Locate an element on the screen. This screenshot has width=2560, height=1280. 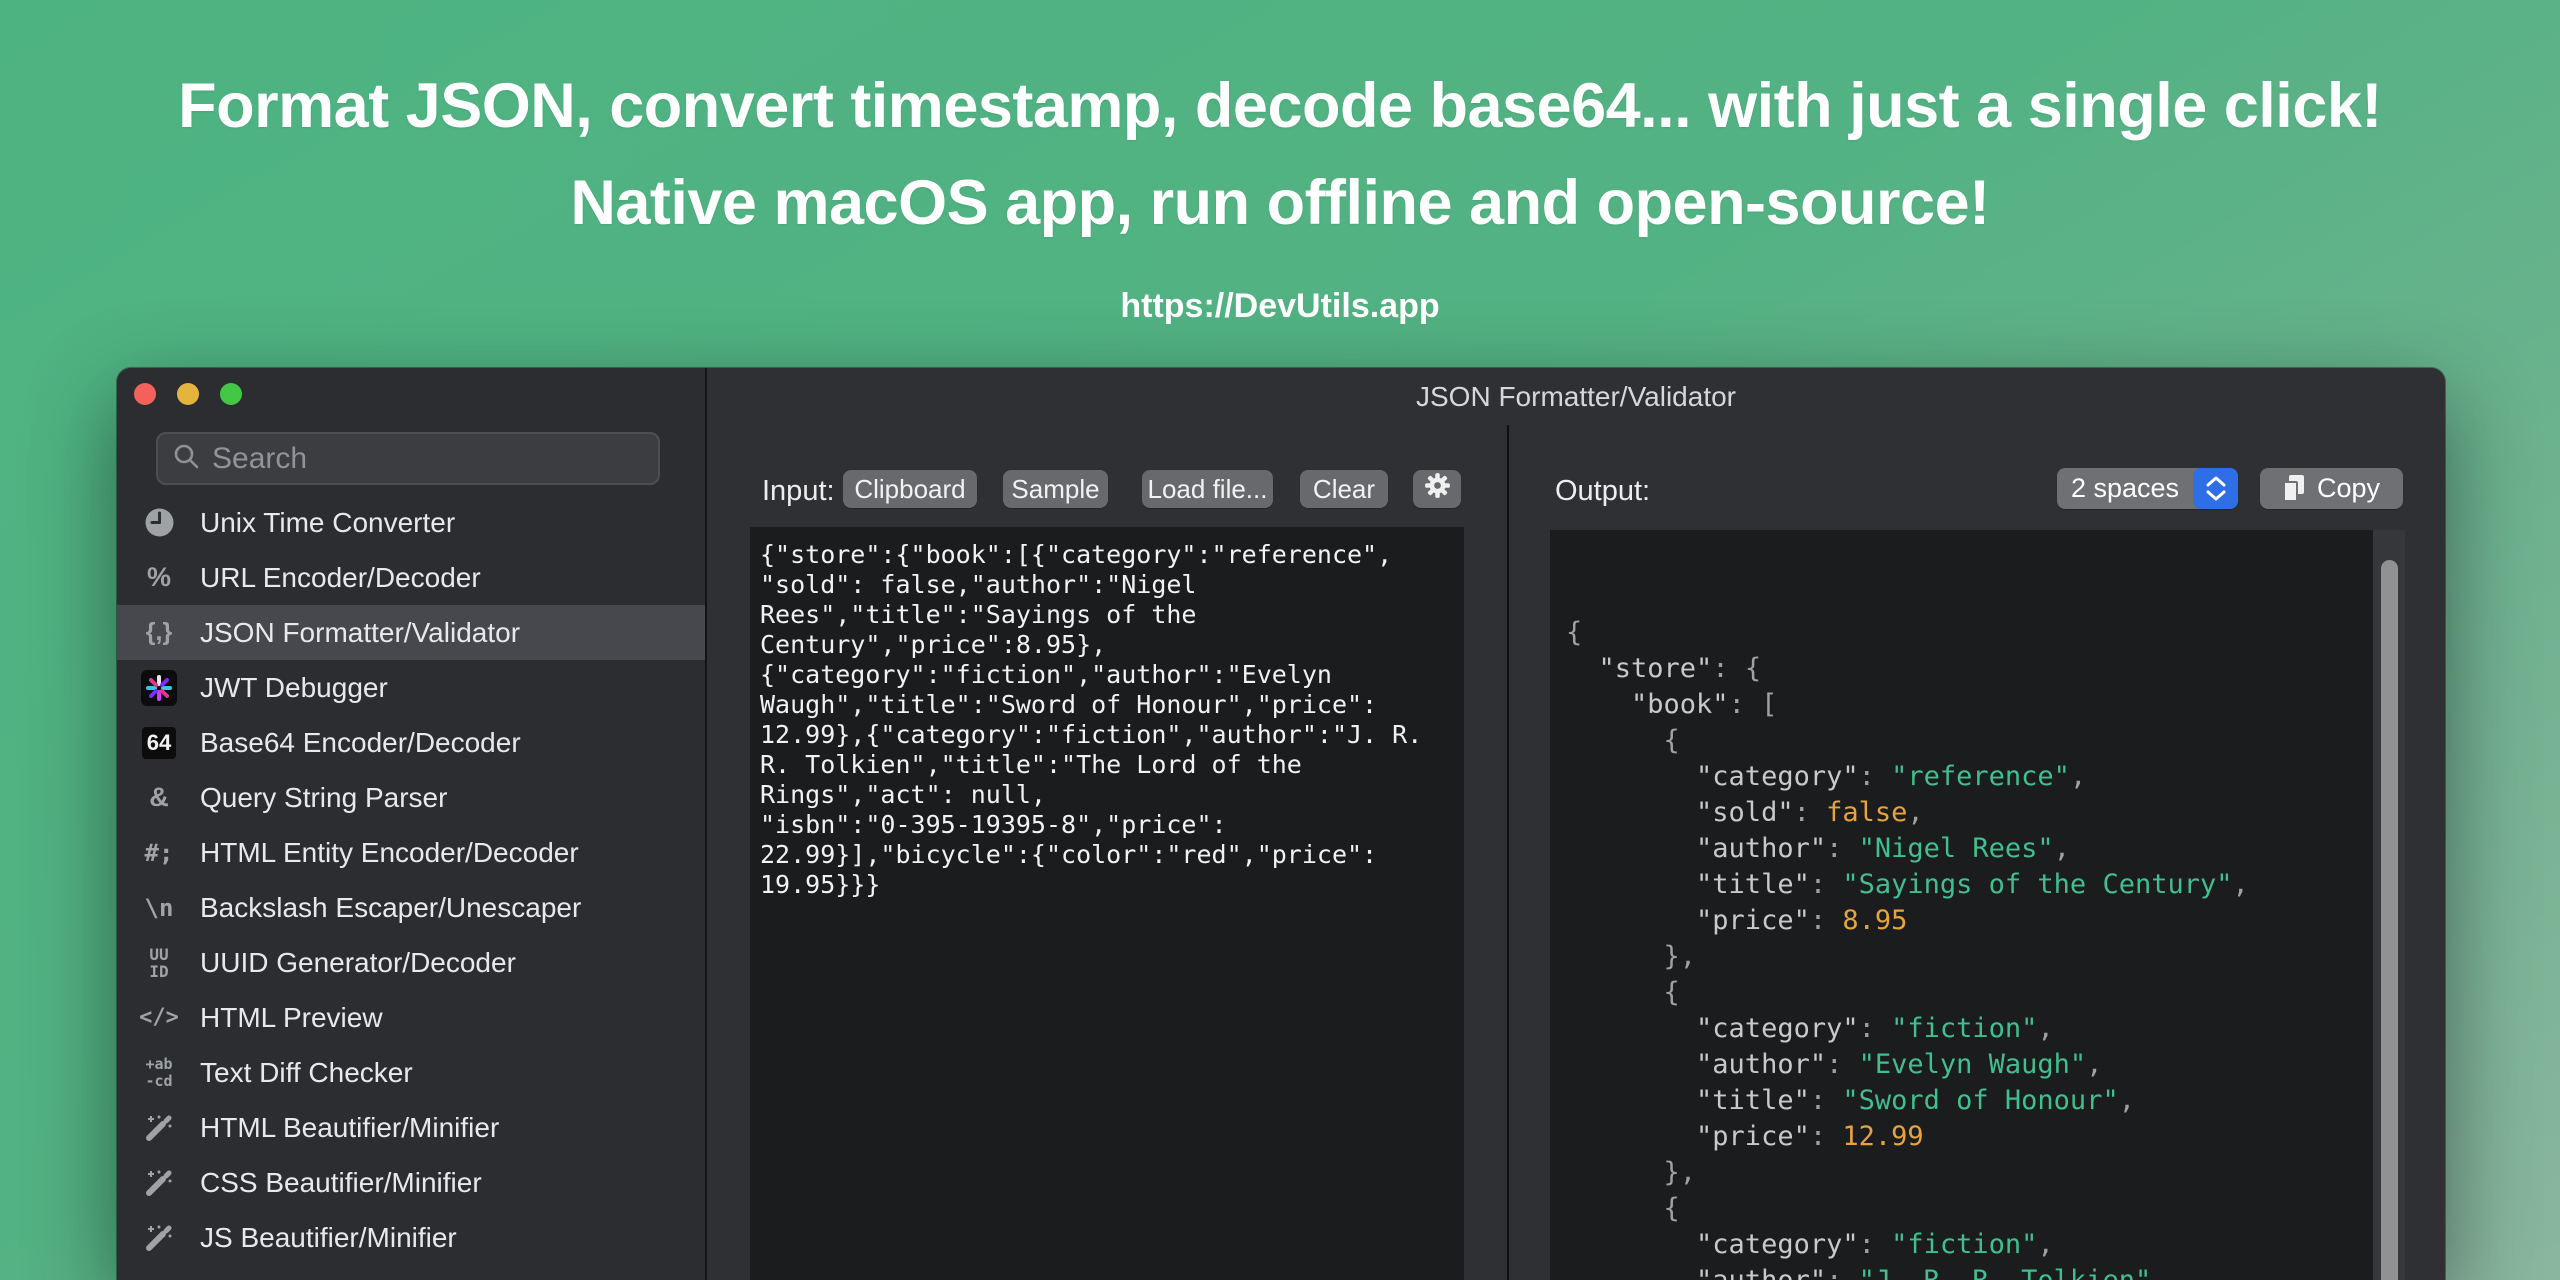
sidebar-item-url-encoder: % URL Encoder/Decoder is located at coordinates (411, 577).